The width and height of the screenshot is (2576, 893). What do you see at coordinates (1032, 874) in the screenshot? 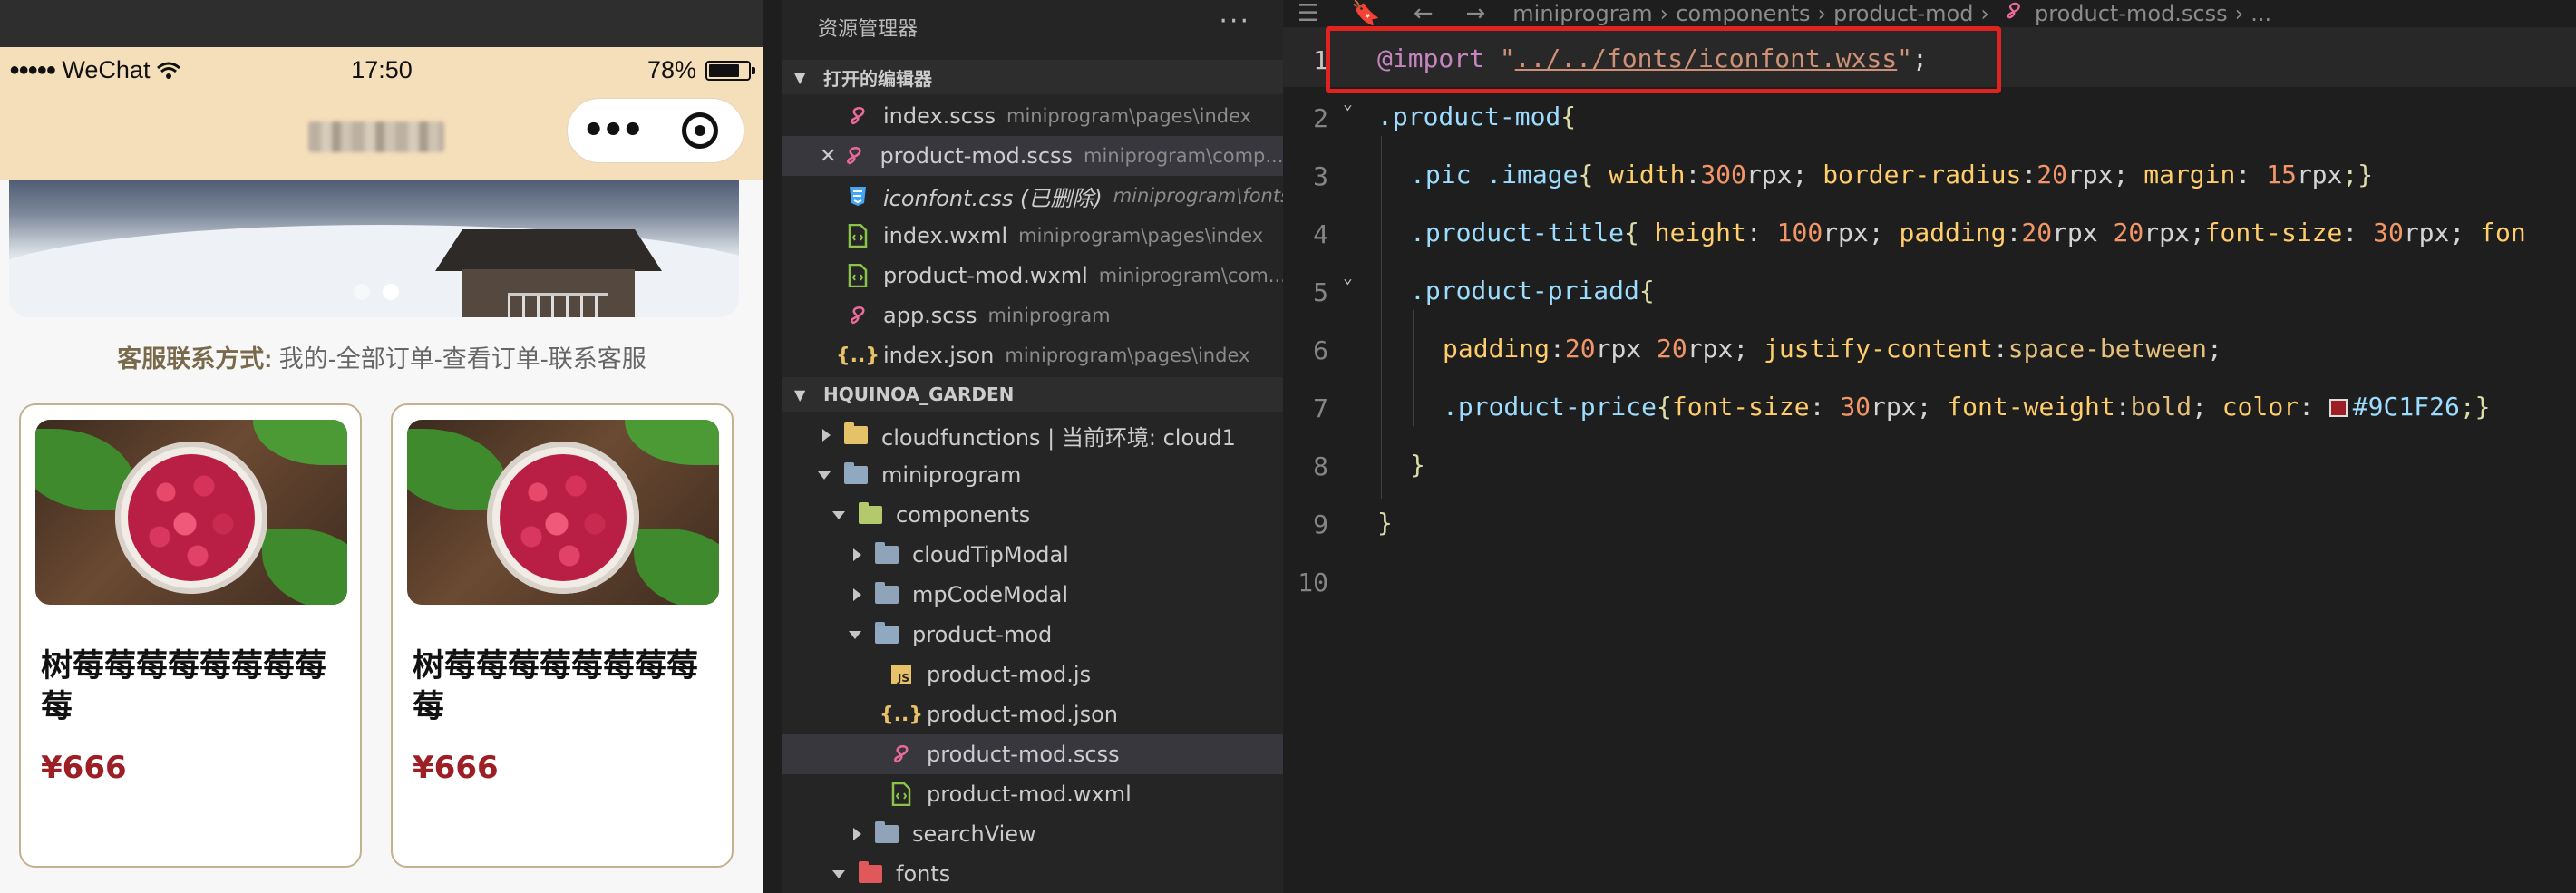
I see `tree-folder: fonts` at bounding box center [1032, 874].